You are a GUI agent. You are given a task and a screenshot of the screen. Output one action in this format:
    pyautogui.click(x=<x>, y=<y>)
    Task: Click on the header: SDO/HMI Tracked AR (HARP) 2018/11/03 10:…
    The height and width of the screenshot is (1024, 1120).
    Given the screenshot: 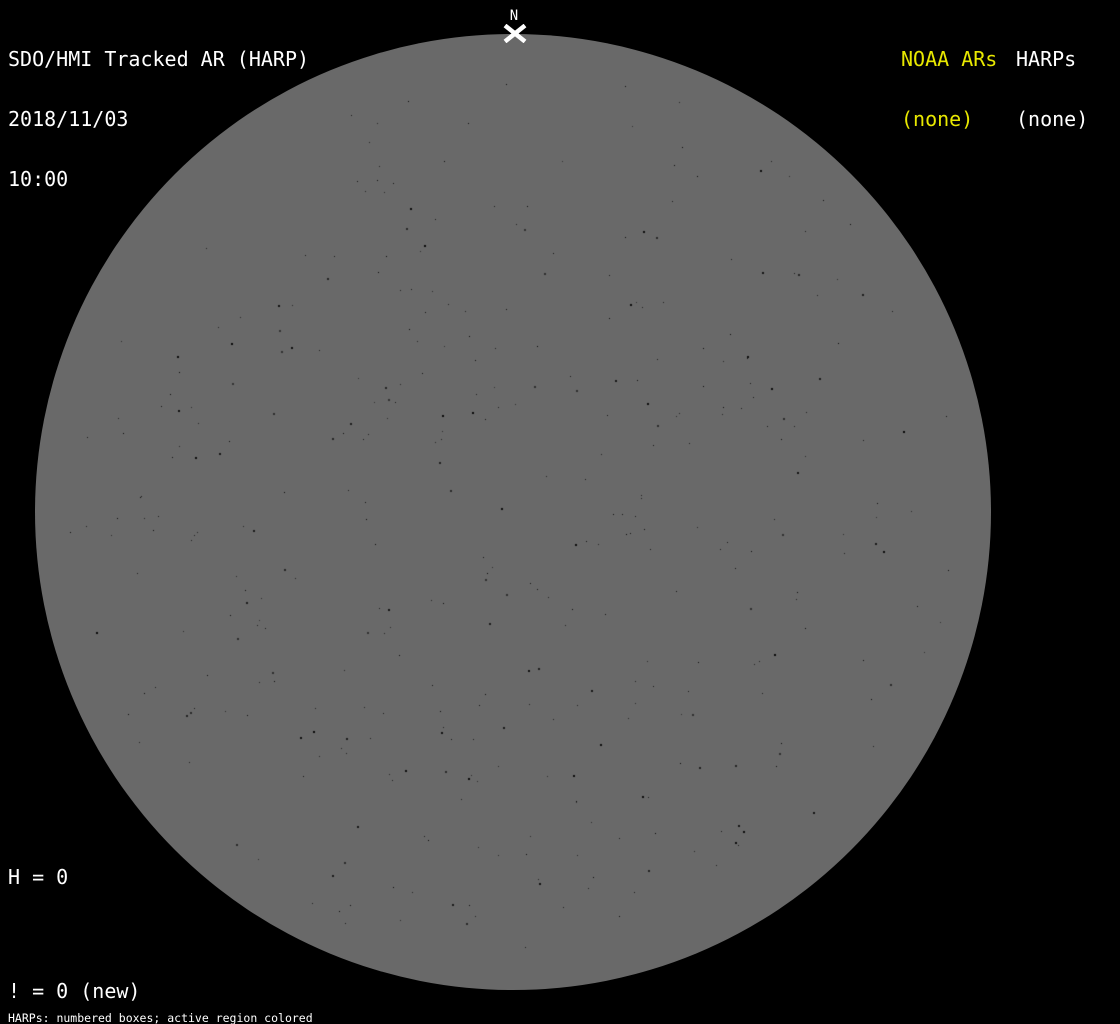 What is the action you would take?
    pyautogui.click(x=158, y=119)
    